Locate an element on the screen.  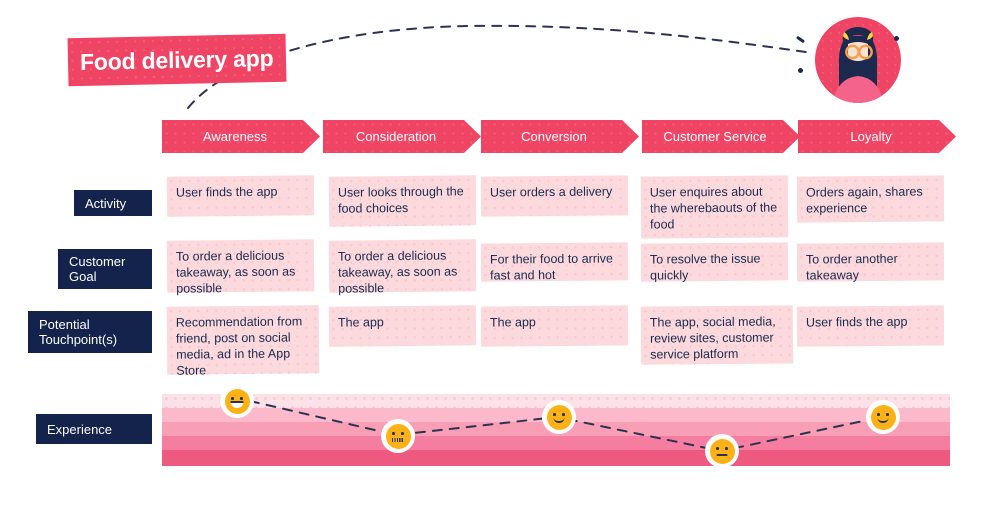
row-label-text: Potential Touchpoint(s) is located at coordinates (78, 332).